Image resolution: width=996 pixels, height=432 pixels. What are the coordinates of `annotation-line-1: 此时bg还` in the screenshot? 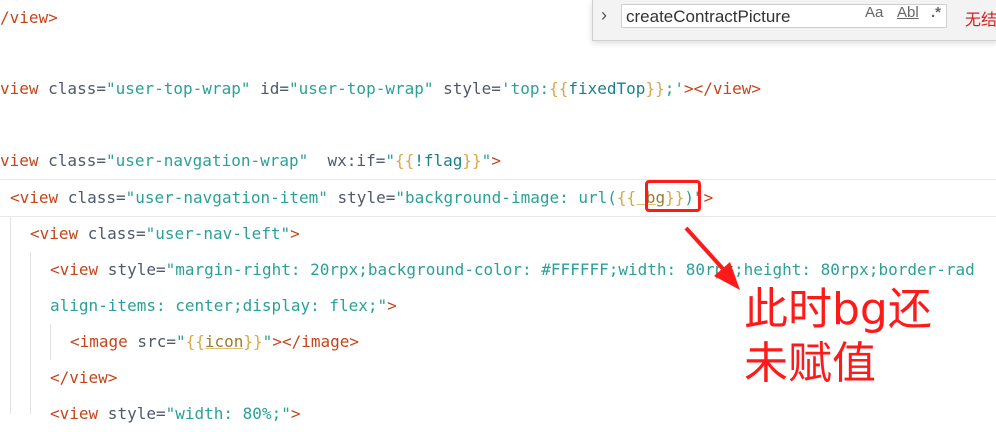 It's located at (838, 309).